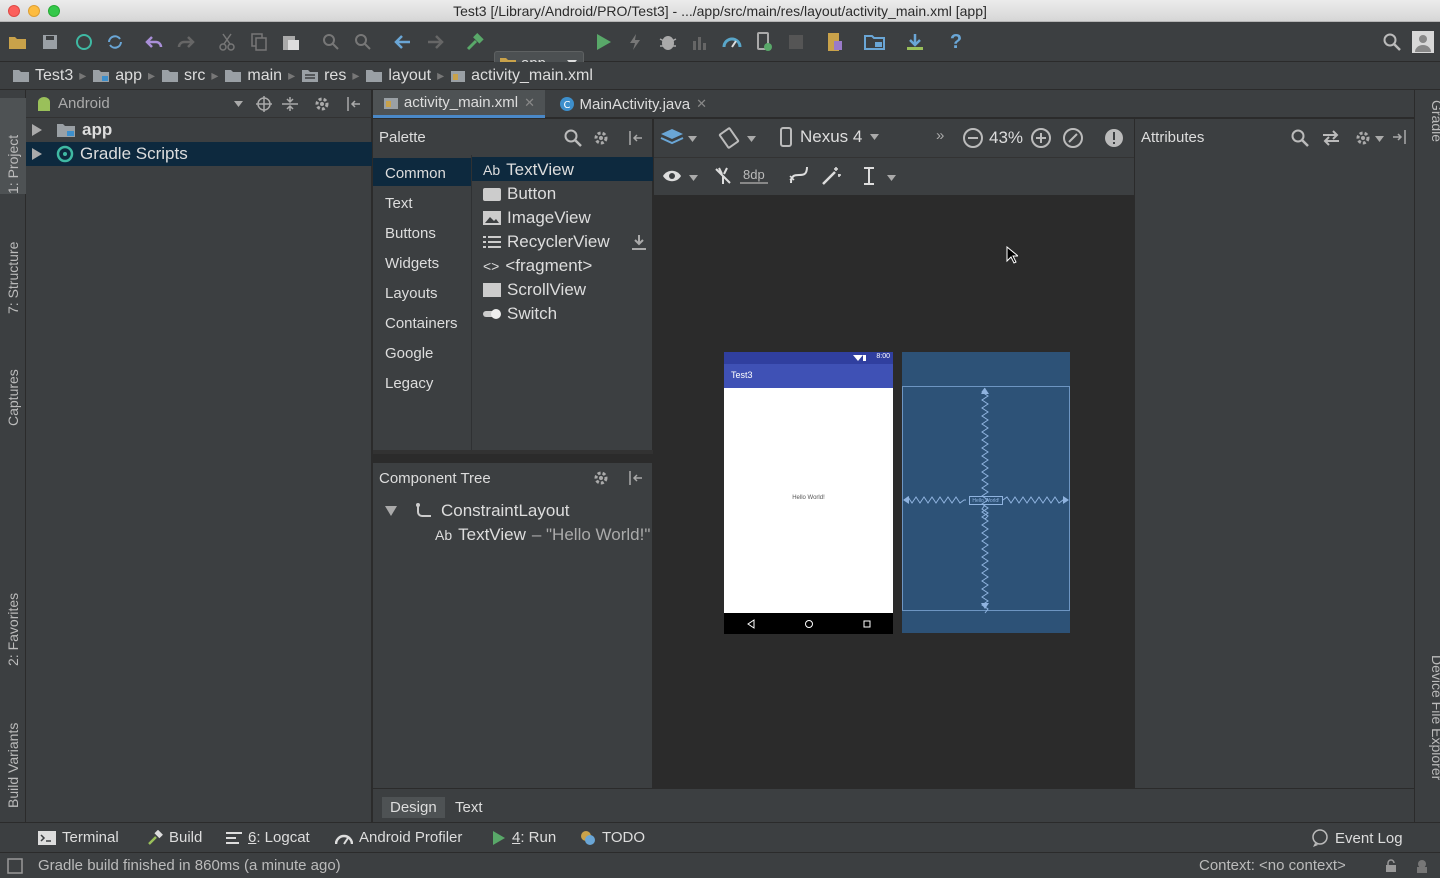 The height and width of the screenshot is (878, 1440). What do you see at coordinates (633, 104) in the screenshot?
I see `tab-main-activity-java: C MainActivity.java ✕` at bounding box center [633, 104].